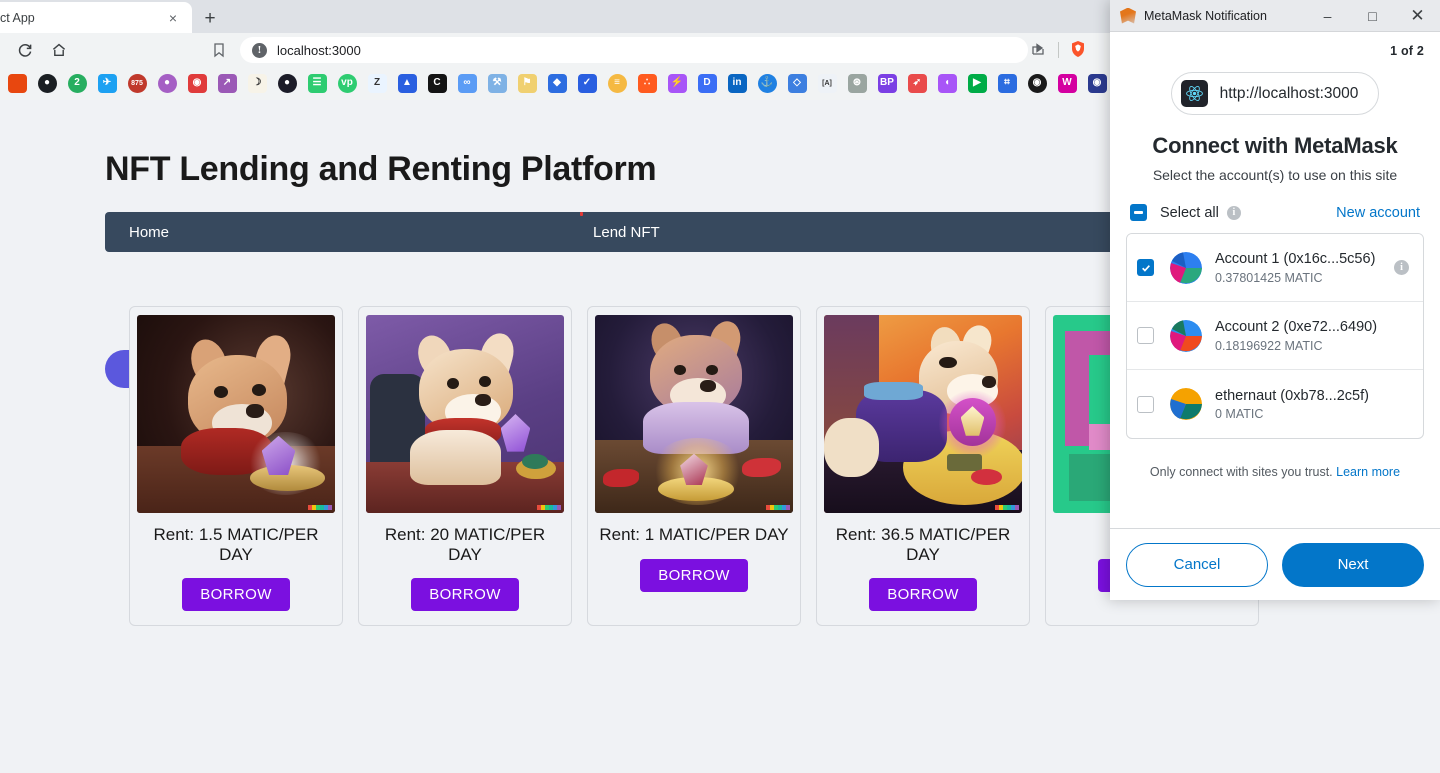 The image size is (1440, 773). Describe the element at coordinates (737, 83) in the screenshot. I see `bookmark-linkedin-icon: in` at that location.